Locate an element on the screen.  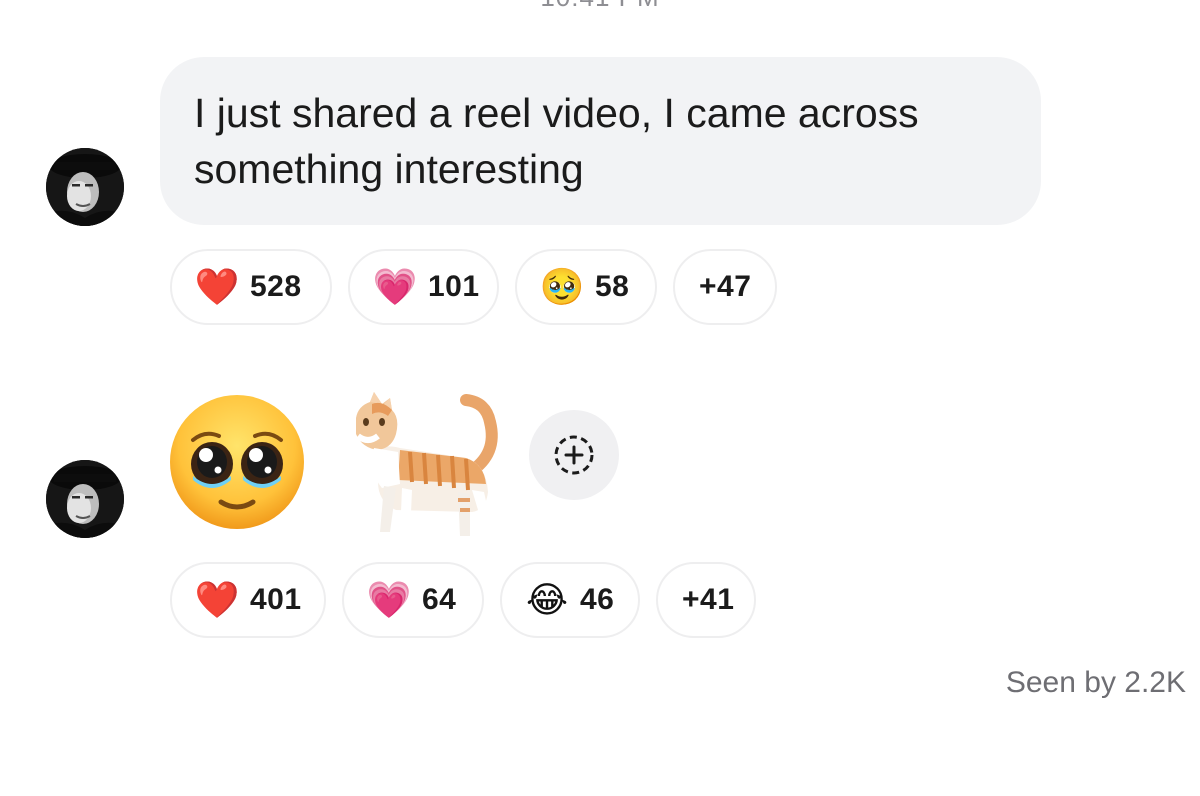
reaction-count: 58 is located at coordinates (612, 286).